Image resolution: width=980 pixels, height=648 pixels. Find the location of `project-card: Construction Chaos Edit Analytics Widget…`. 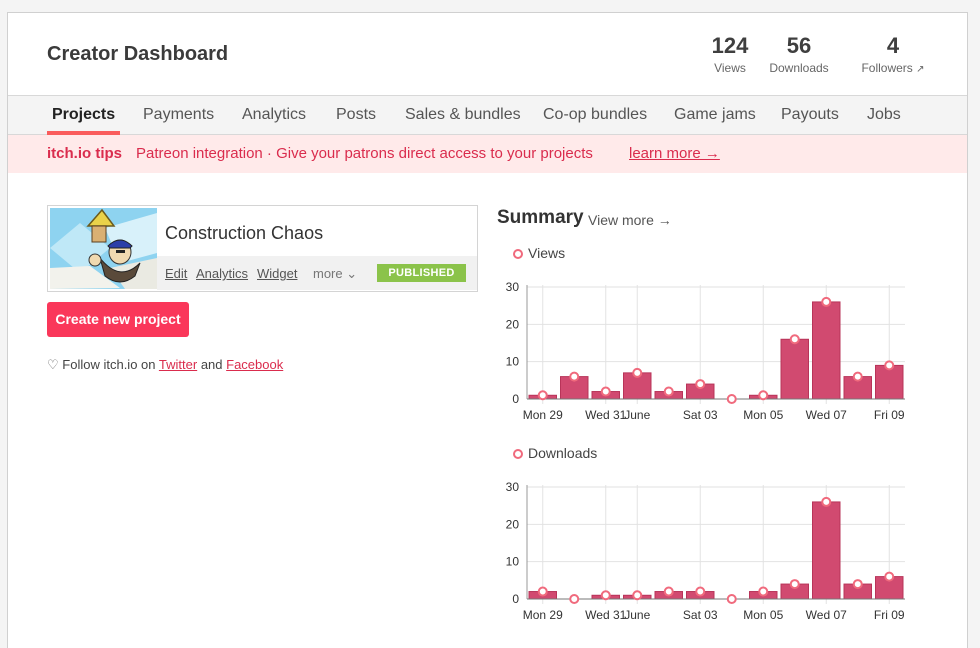

project-card: Construction Chaos Edit Analytics Widget… is located at coordinates (262, 248).